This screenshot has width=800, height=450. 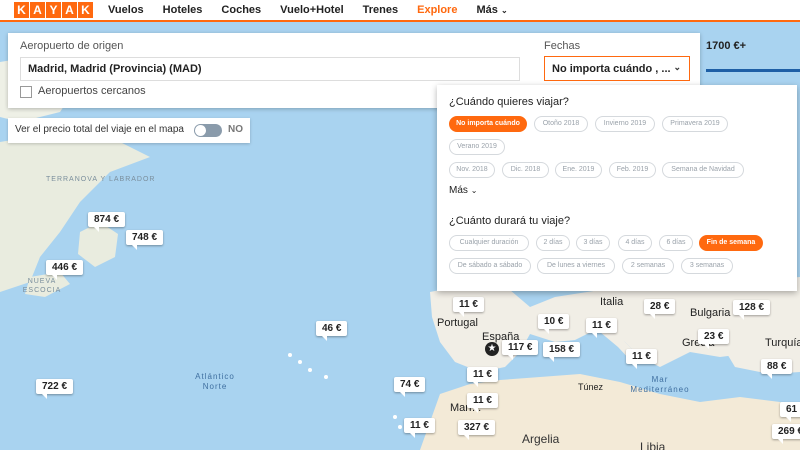 What do you see at coordinates (525, 170) in the screenshot?
I see `when-option: Dic. 2018` at bounding box center [525, 170].